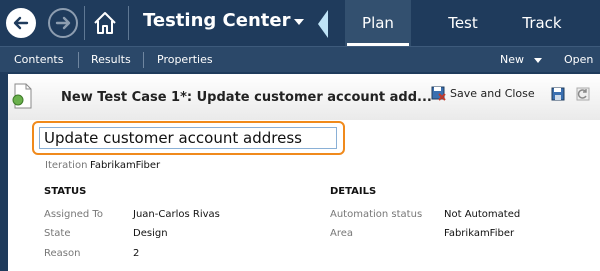  Describe the element at coordinates (353, 191) in the screenshot. I see `details-heading: DETAILS` at that location.